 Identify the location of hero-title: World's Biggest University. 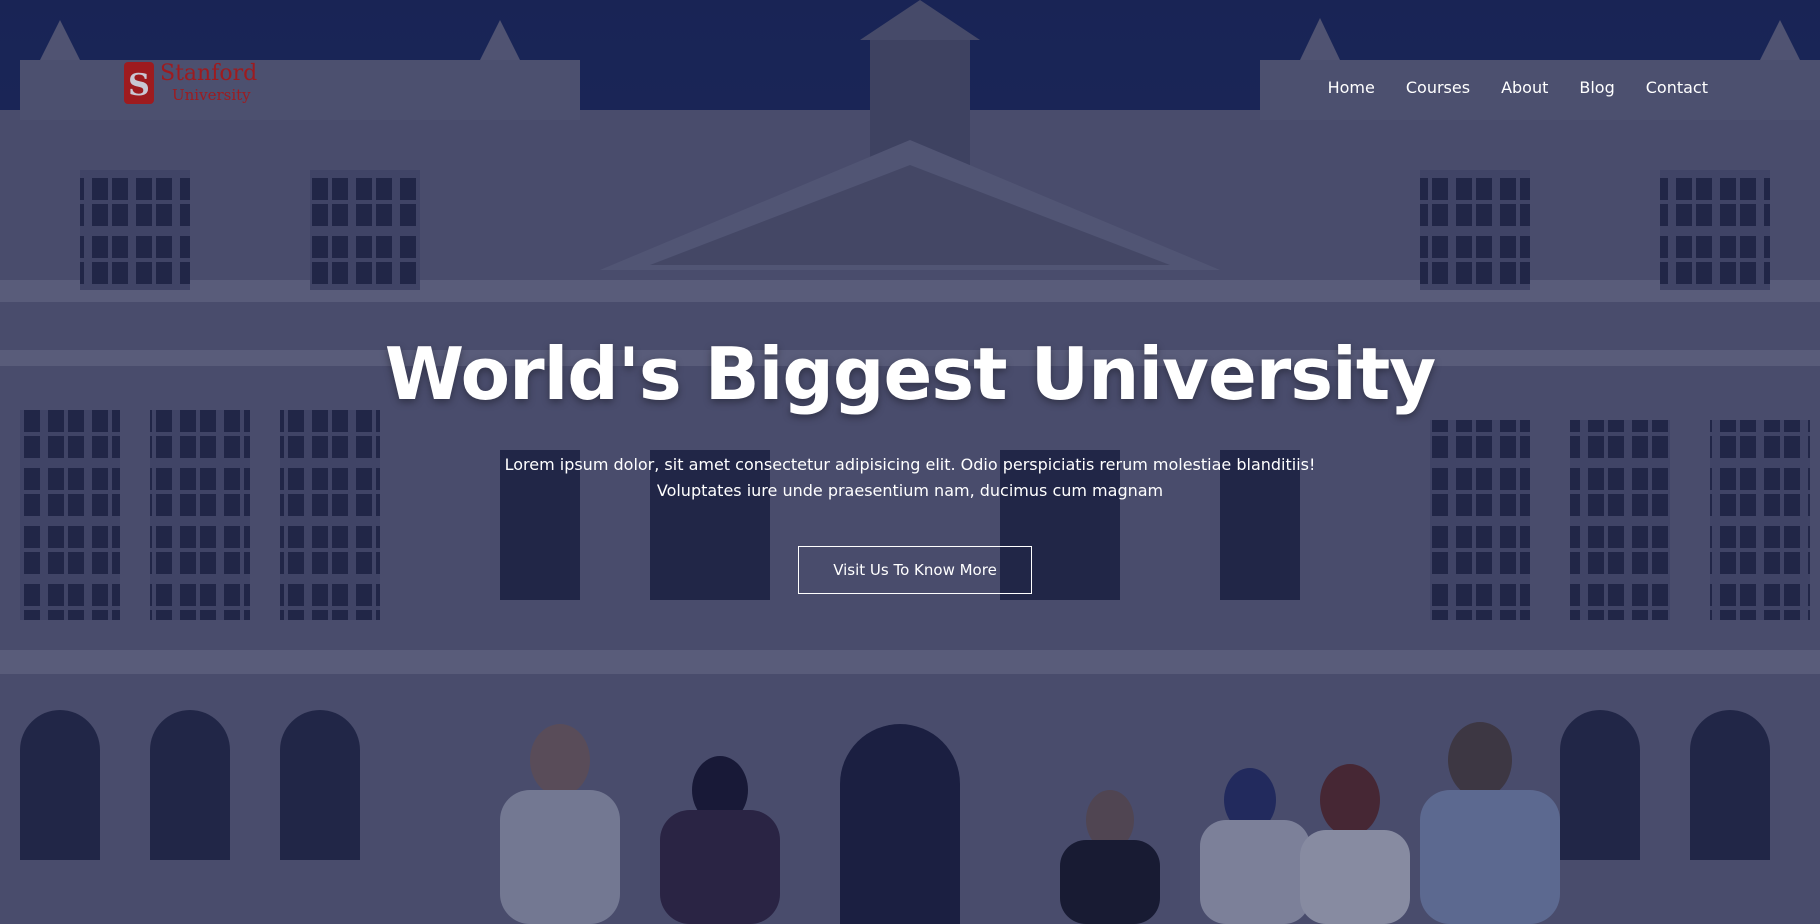
(910, 374).